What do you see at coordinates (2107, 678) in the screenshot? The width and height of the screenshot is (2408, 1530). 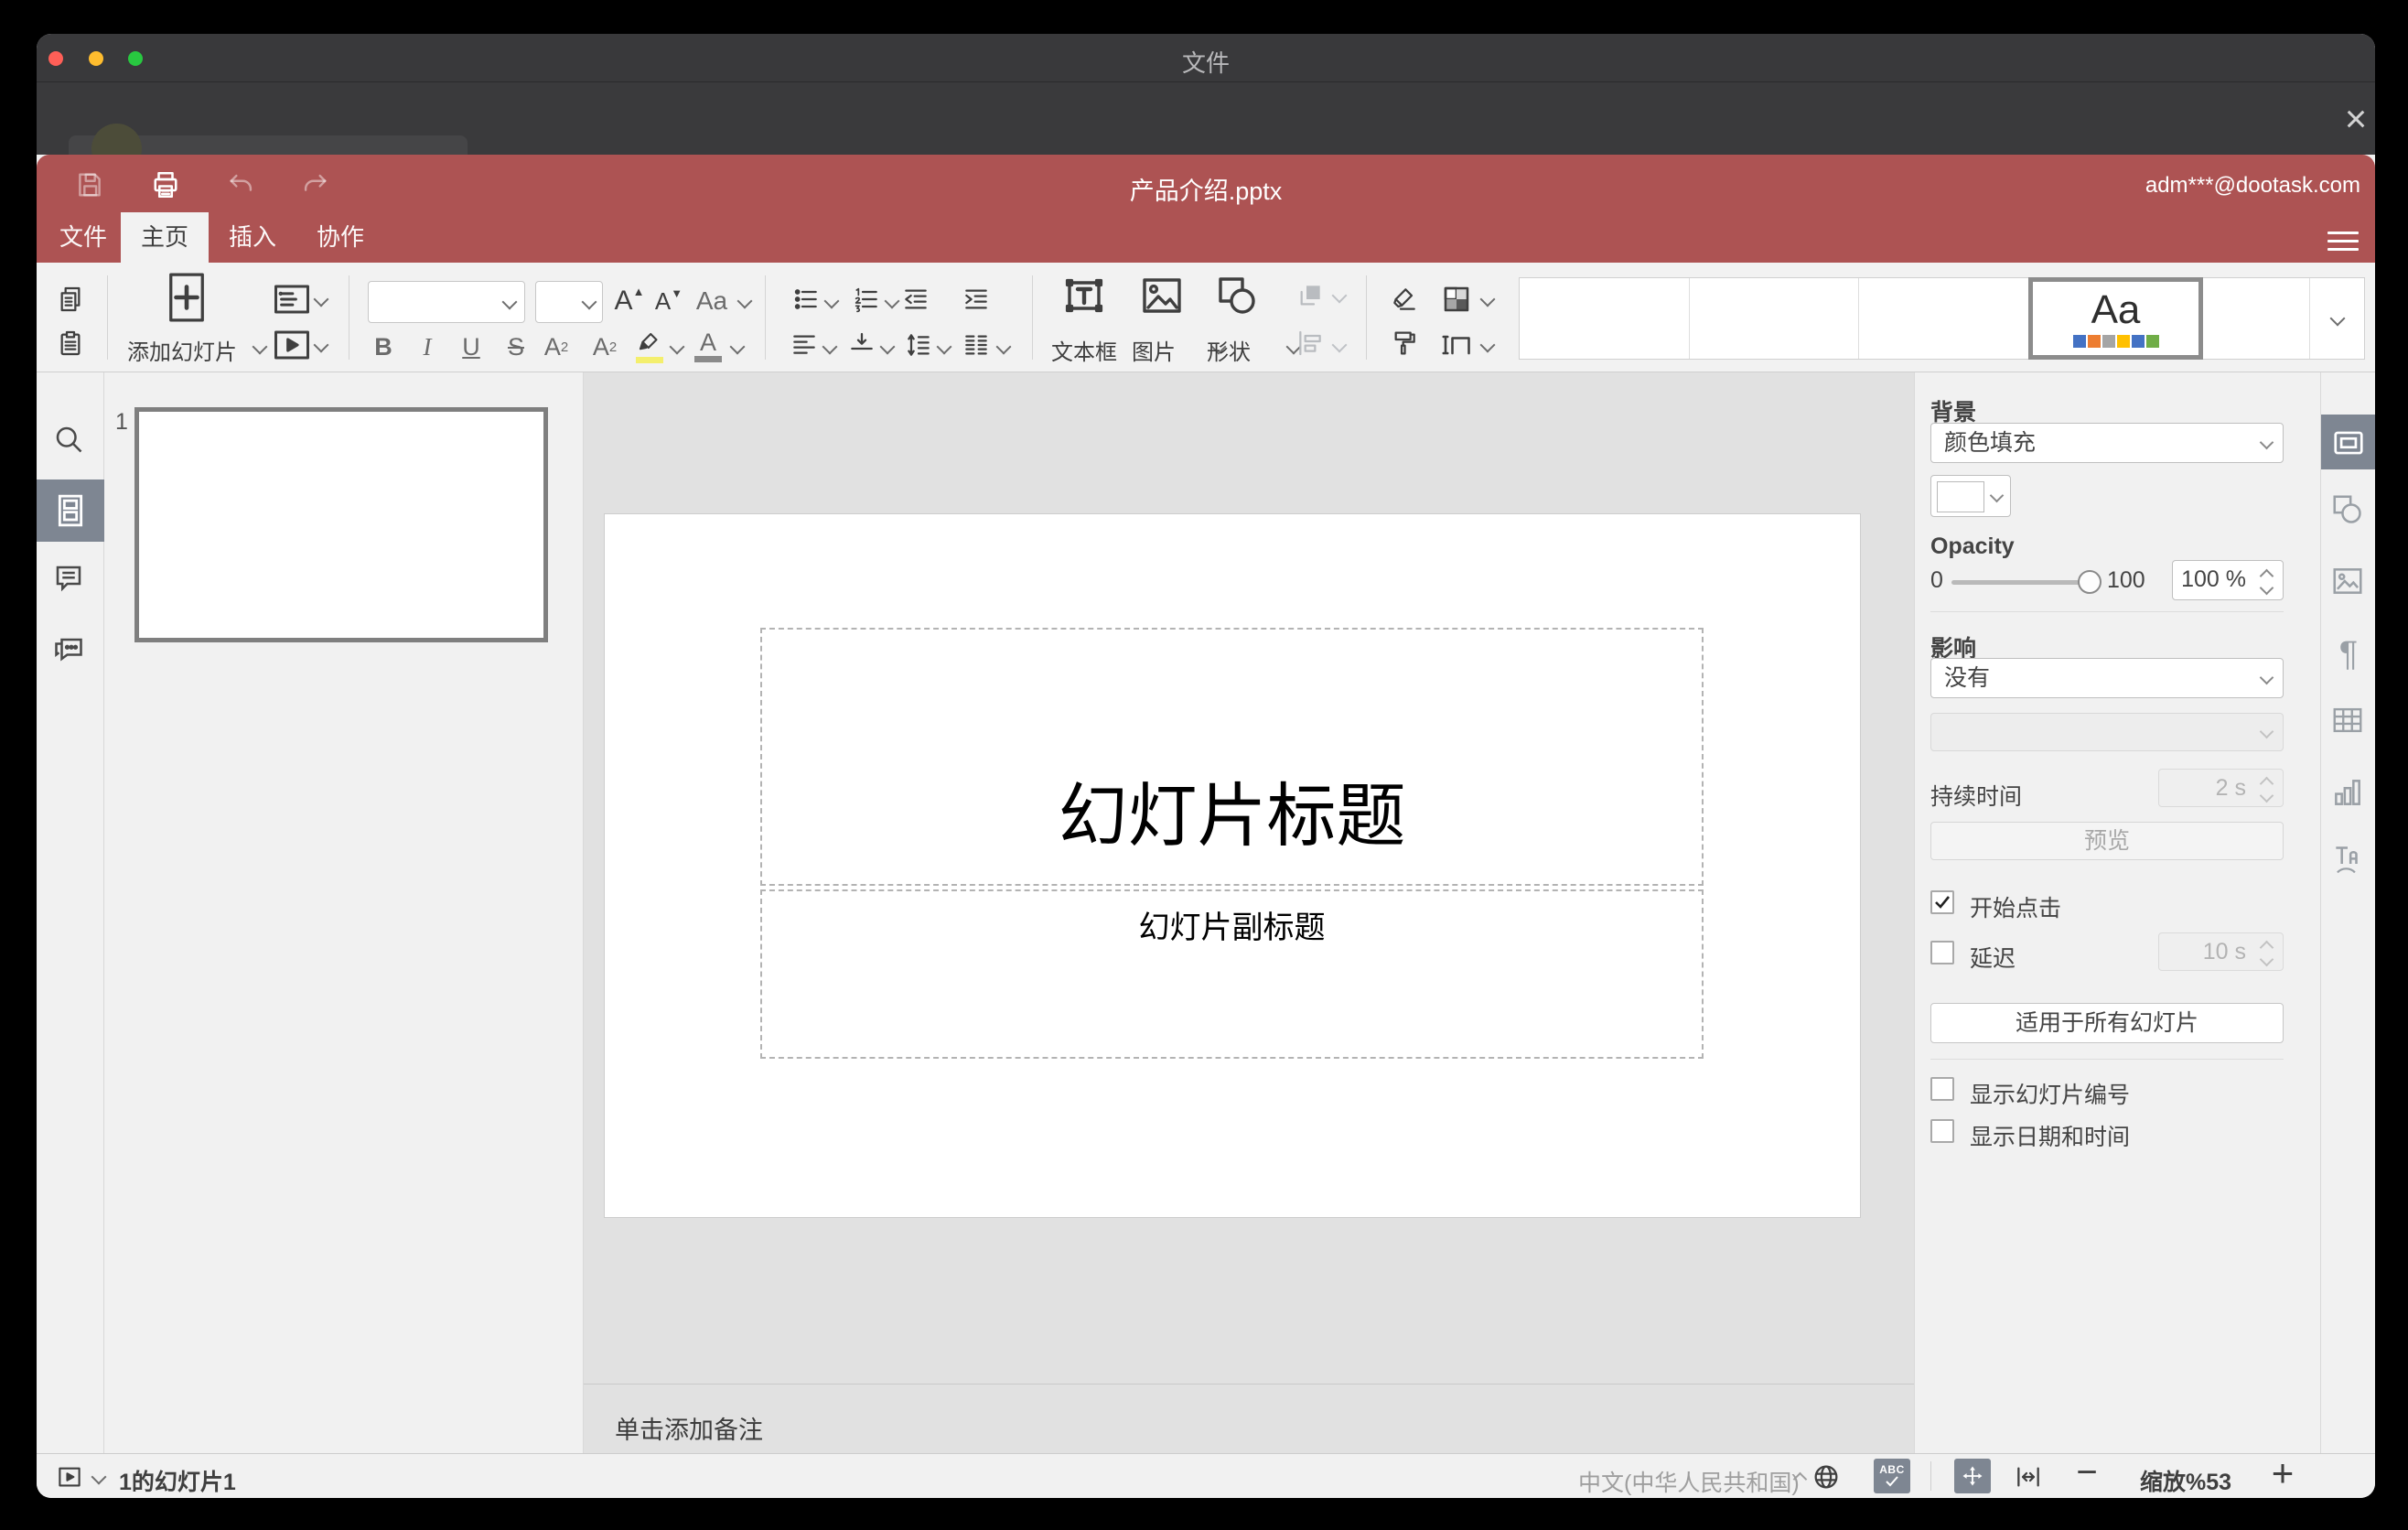 I see `effect-select: 没有` at bounding box center [2107, 678].